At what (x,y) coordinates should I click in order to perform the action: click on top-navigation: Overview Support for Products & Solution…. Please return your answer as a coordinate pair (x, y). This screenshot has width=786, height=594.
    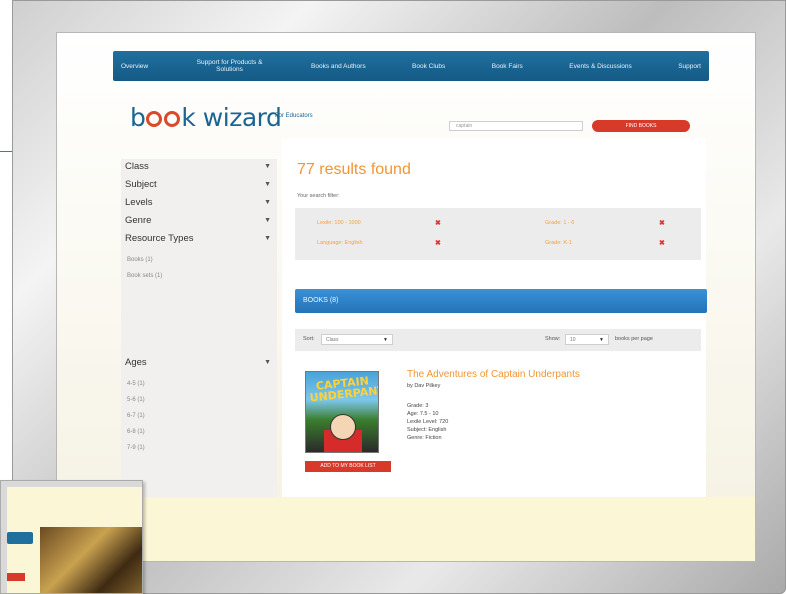
    Looking at the image, I should click on (411, 66).